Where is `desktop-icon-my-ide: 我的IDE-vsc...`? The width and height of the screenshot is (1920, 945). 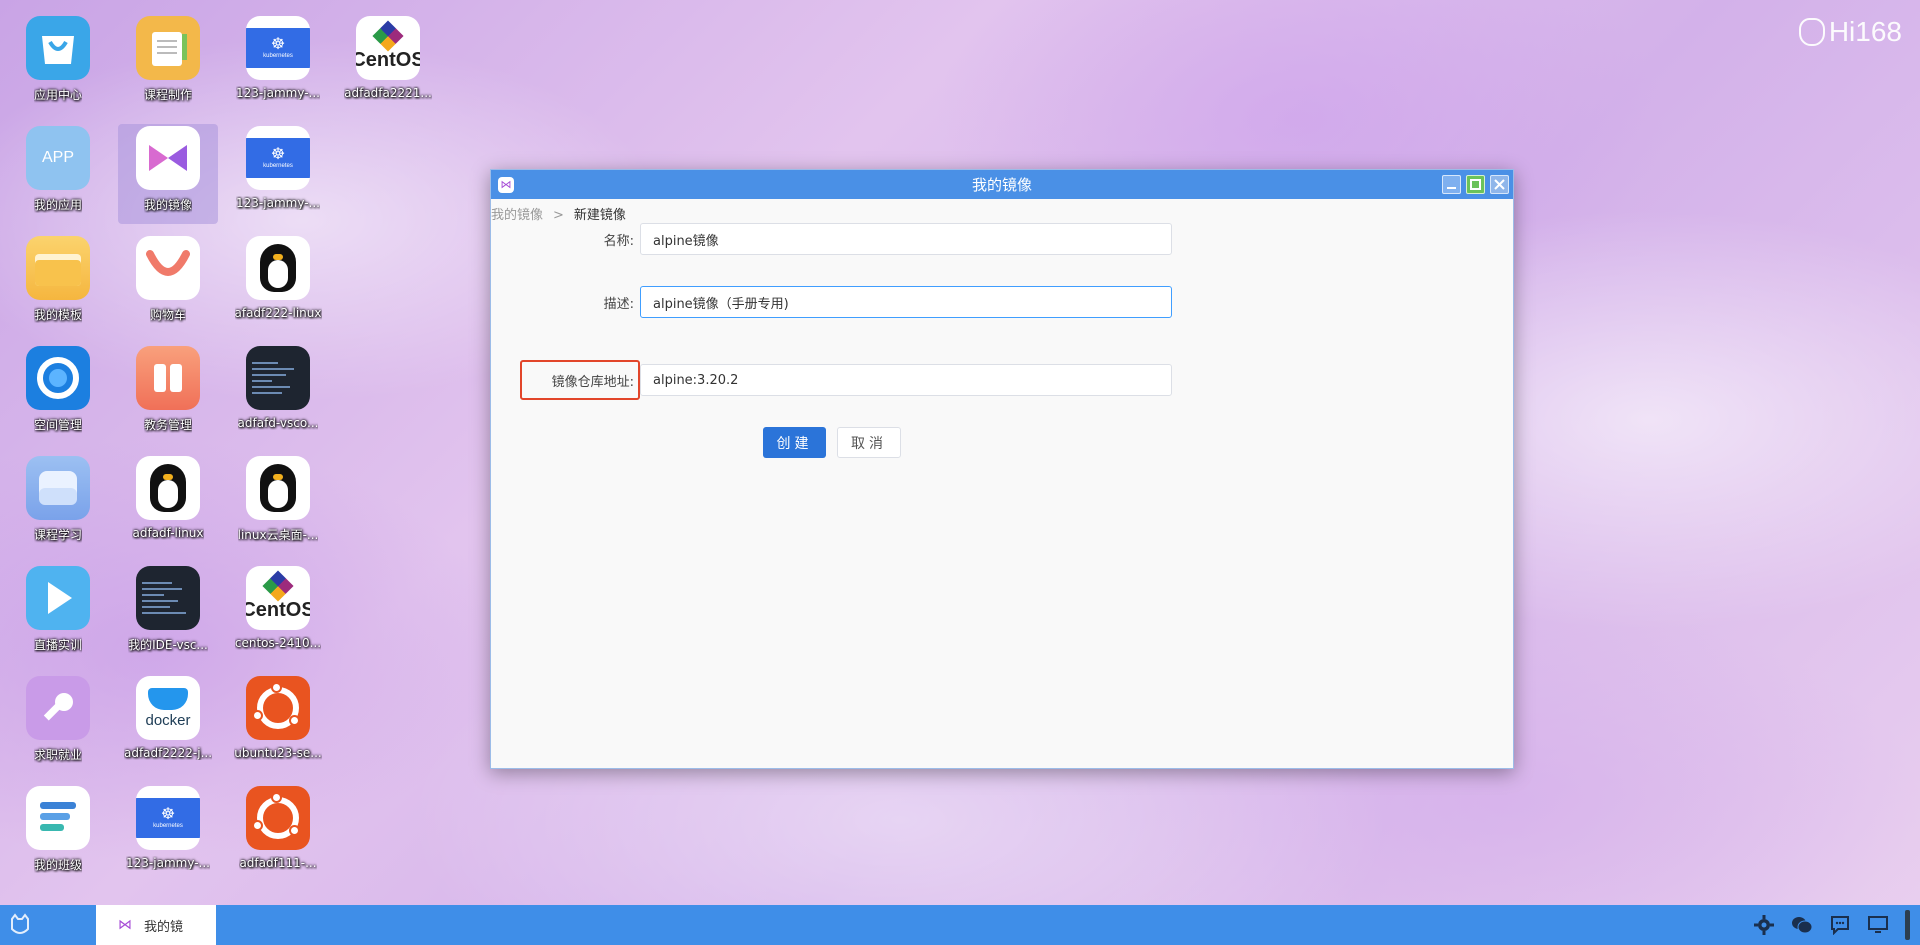
desktop-icon-my-ide: 我的IDE-vsc... is located at coordinates (168, 614).